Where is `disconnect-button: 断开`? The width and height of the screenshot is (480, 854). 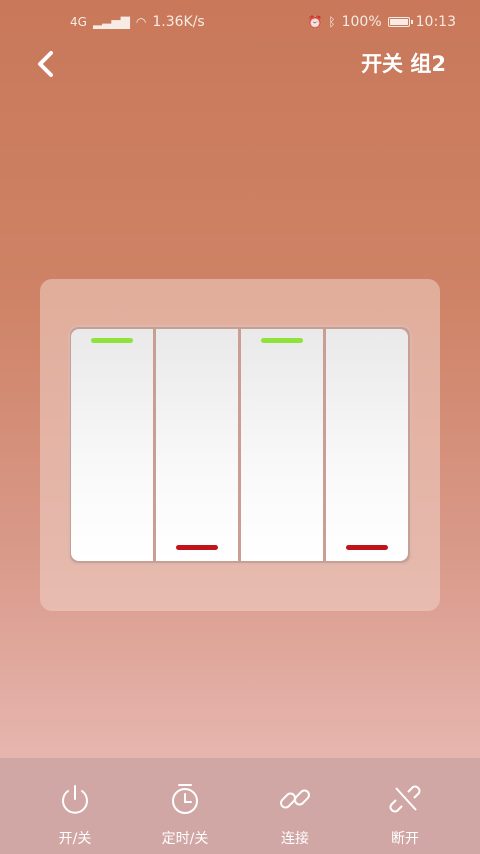 disconnect-button: 断开 is located at coordinates (405, 803).